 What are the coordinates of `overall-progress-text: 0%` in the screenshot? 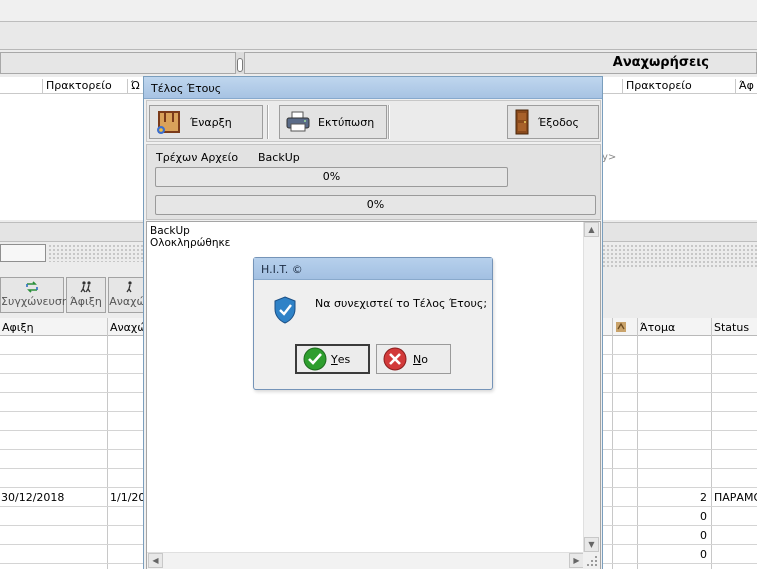 It's located at (375, 204).